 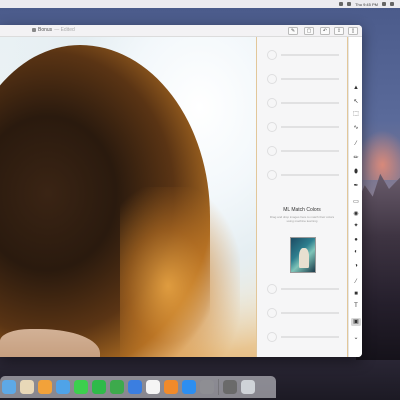 What do you see at coordinates (117, 387) in the screenshot?
I see `numbers-app-icon` at bounding box center [117, 387].